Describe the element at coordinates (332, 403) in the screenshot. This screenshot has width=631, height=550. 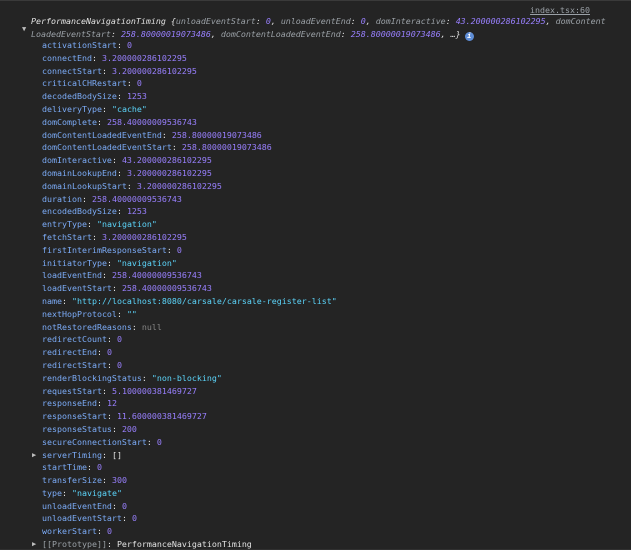
I see `property-row: responseEnd: 12` at that location.